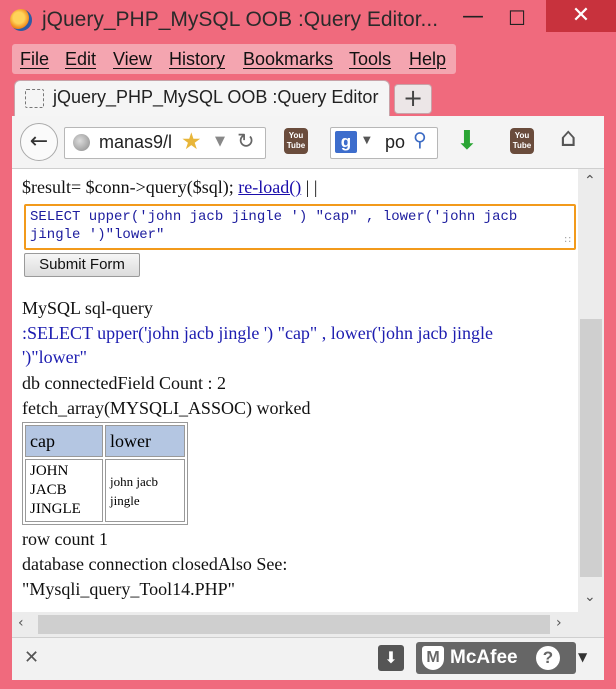 The width and height of the screenshot is (616, 689). Describe the element at coordinates (145, 490) in the screenshot. I see `table-cell: john jacb jingle` at that location.